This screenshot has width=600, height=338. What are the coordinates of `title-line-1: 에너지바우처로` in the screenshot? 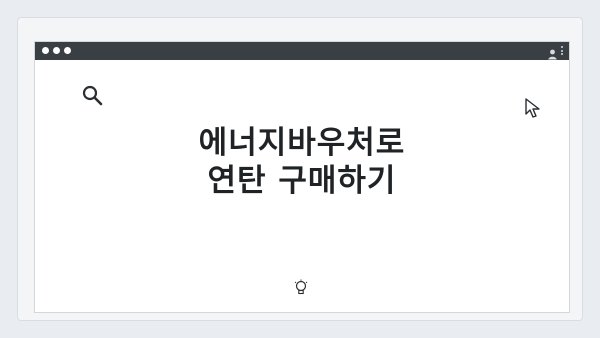 It's located at (302, 143).